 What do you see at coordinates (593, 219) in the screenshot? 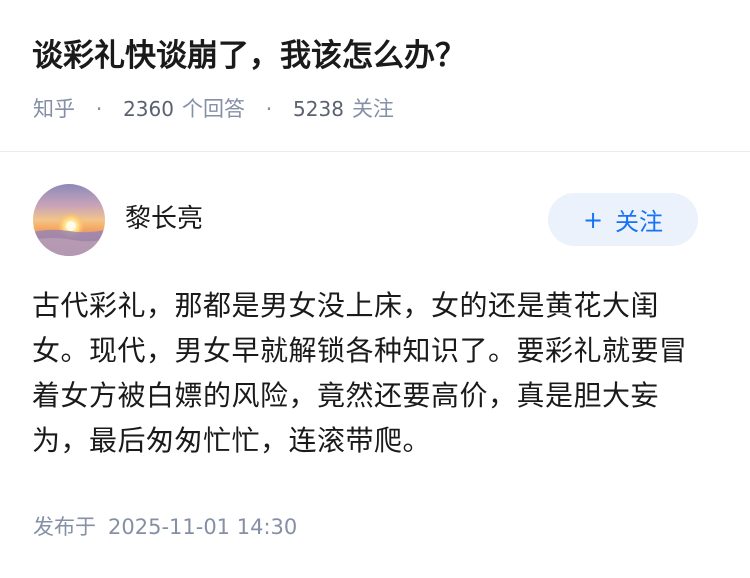
I see `plus-icon: +` at bounding box center [593, 219].